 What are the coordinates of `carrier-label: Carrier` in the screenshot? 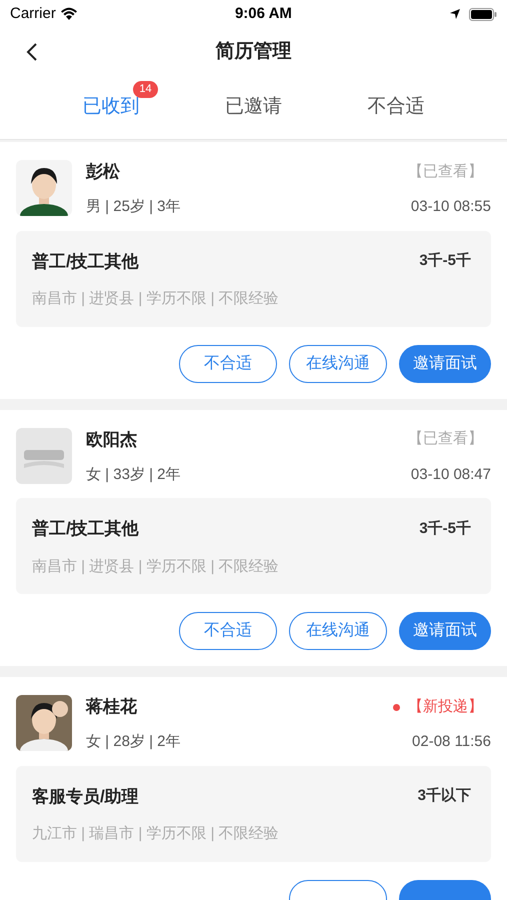 It's located at (33, 14).